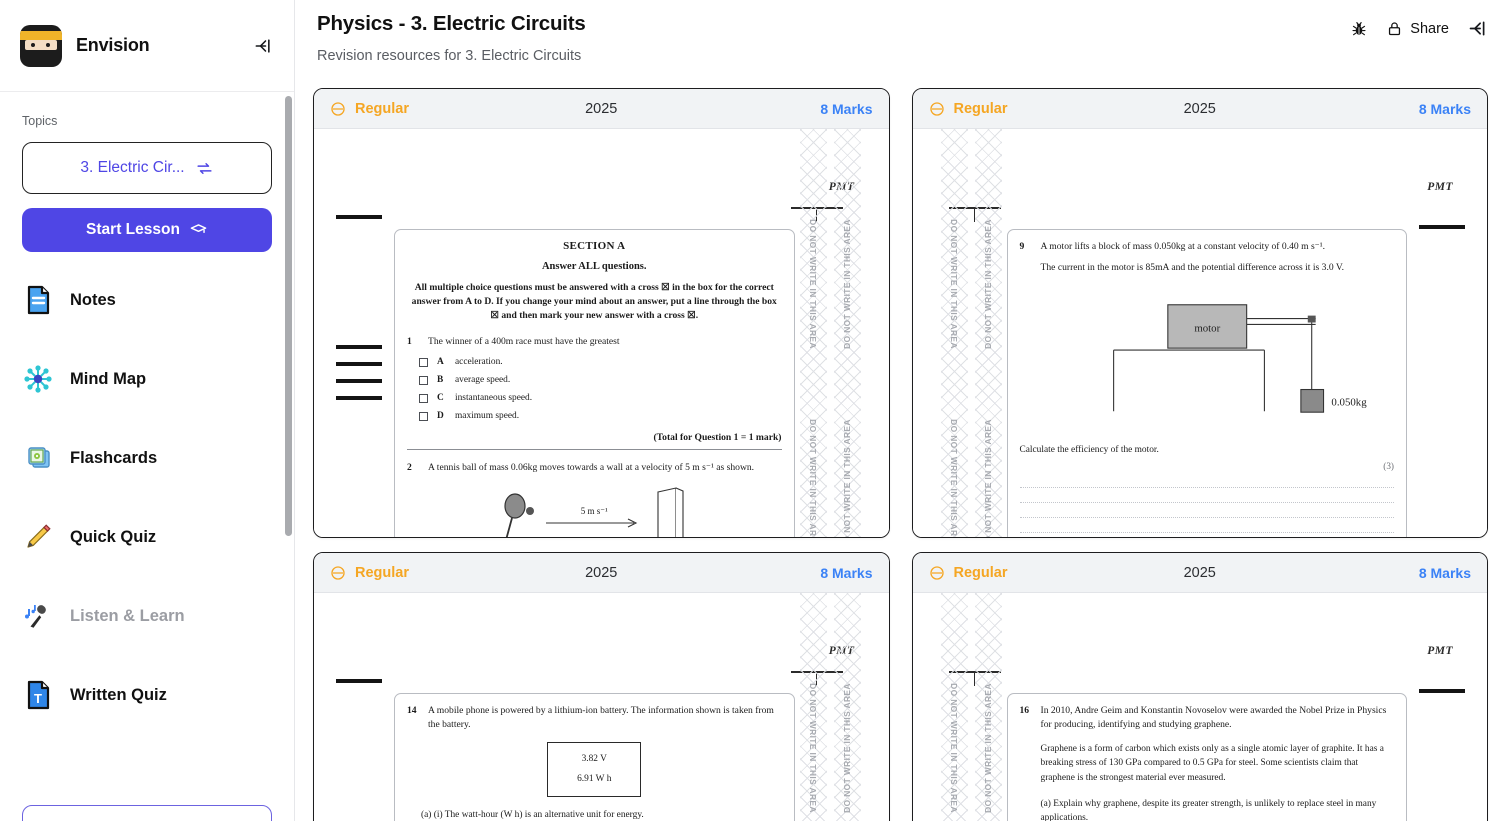 The height and width of the screenshot is (821, 1502). I want to click on report-bug-button, so click(1359, 29).